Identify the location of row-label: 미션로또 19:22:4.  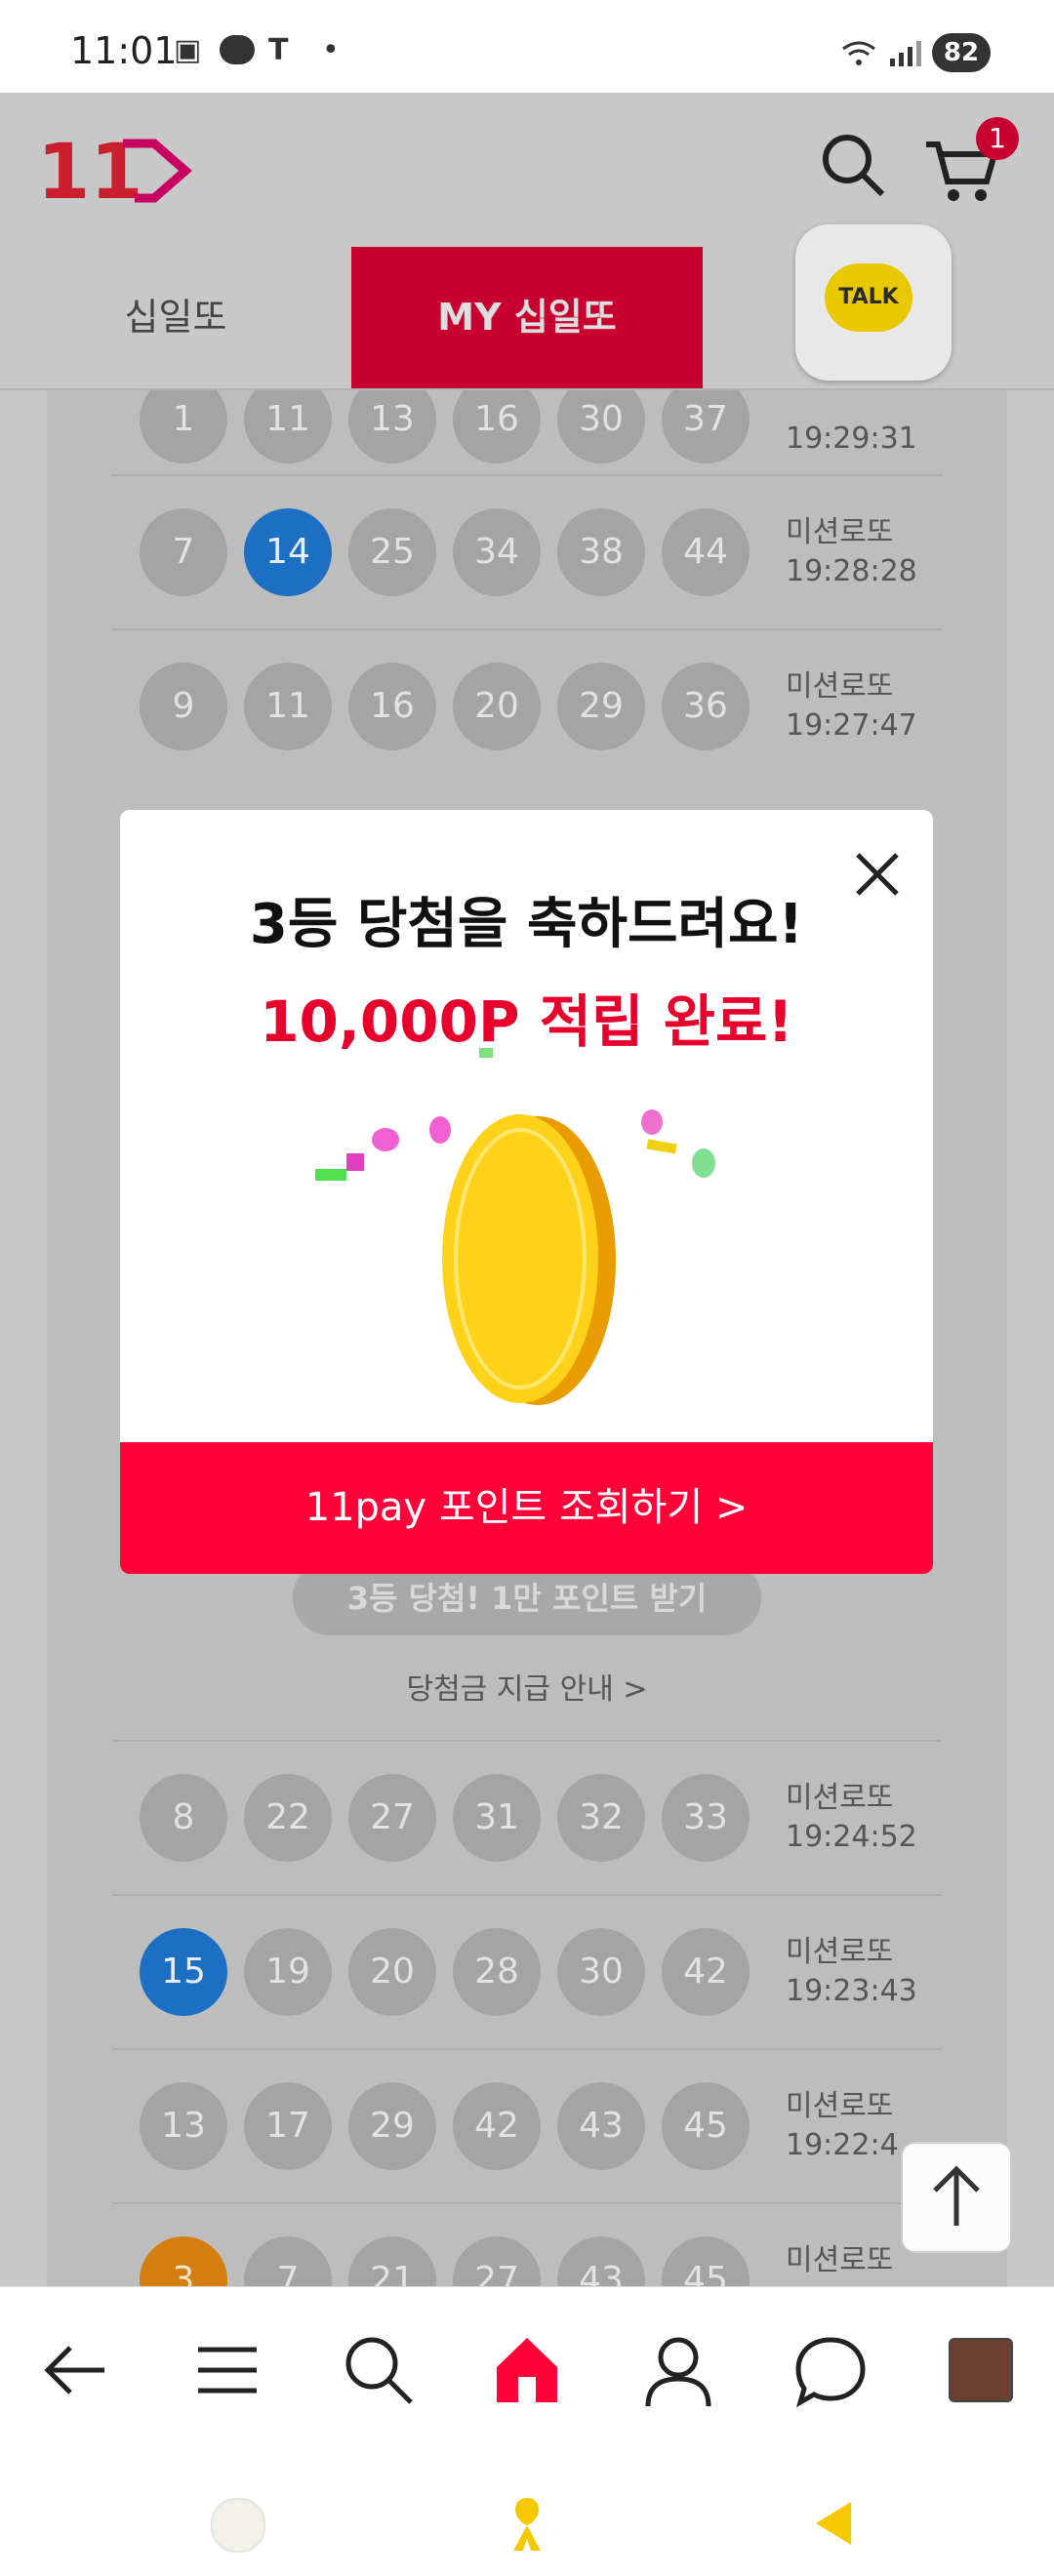
(842, 2126).